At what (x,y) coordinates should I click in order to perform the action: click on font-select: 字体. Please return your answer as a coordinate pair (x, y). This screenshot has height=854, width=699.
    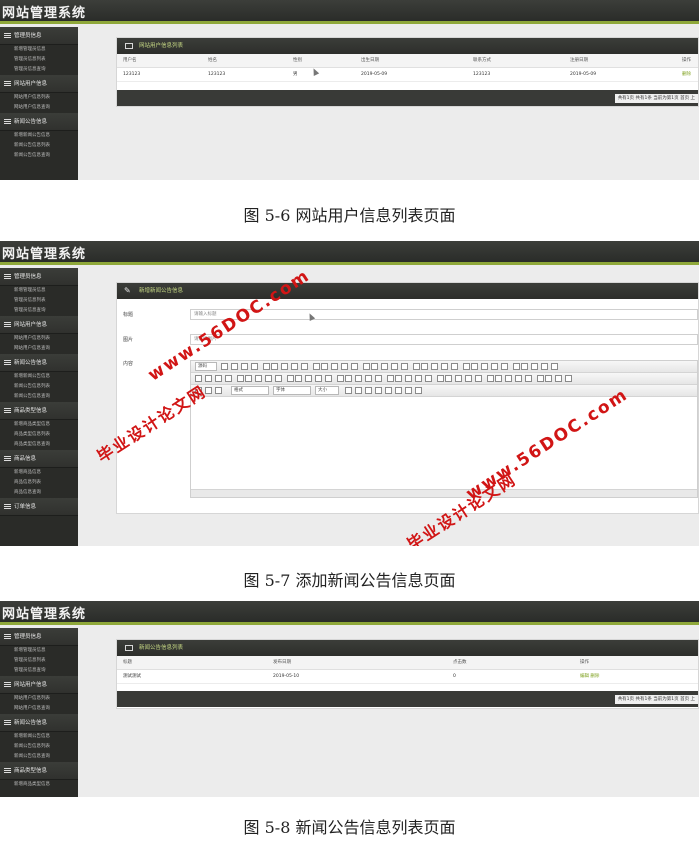
    Looking at the image, I should click on (292, 390).